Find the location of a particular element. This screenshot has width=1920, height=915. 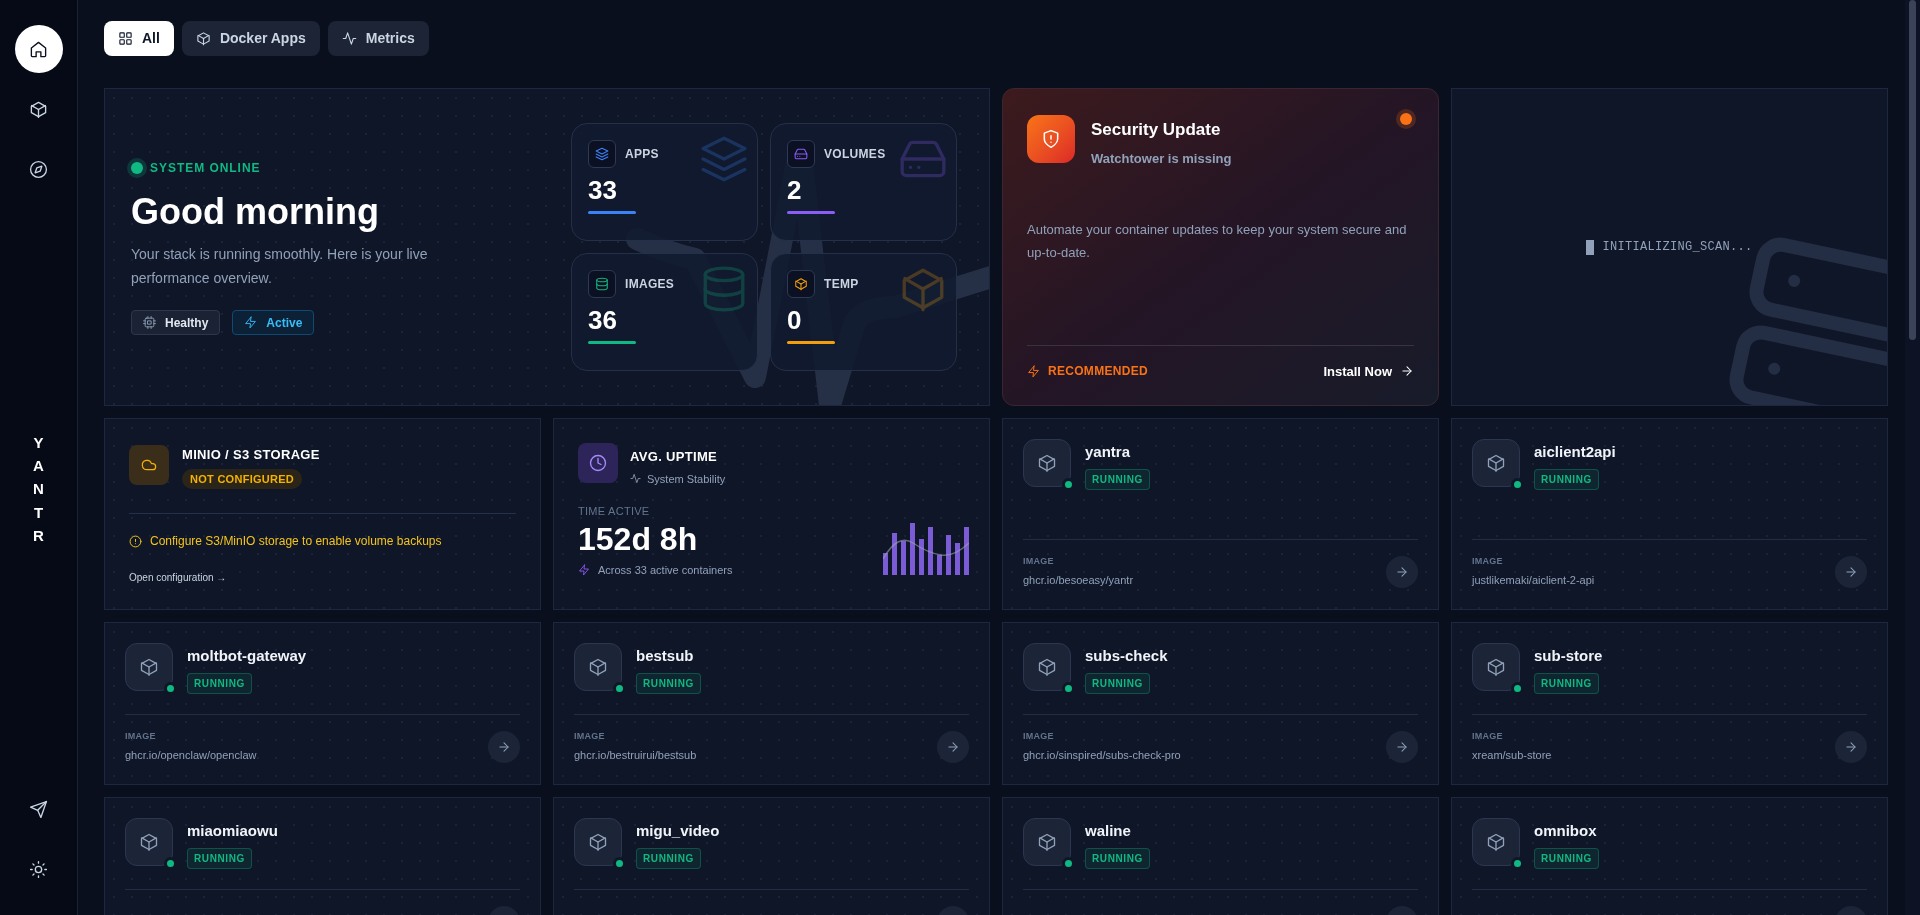

card-title: Security Update is located at coordinates (1156, 130).